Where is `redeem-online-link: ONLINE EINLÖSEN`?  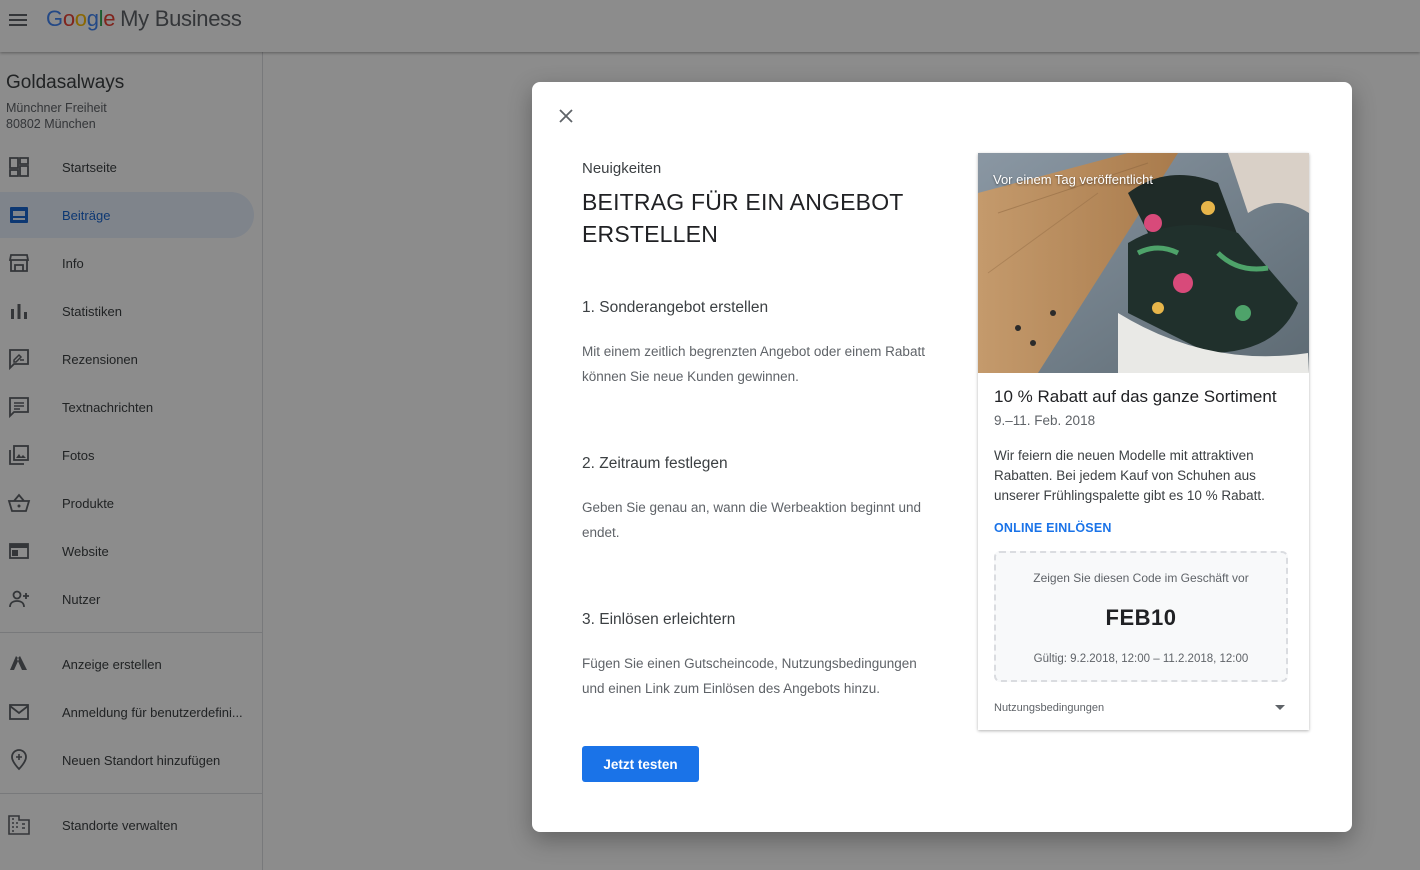 redeem-online-link: ONLINE EINLÖSEN is located at coordinates (1053, 528).